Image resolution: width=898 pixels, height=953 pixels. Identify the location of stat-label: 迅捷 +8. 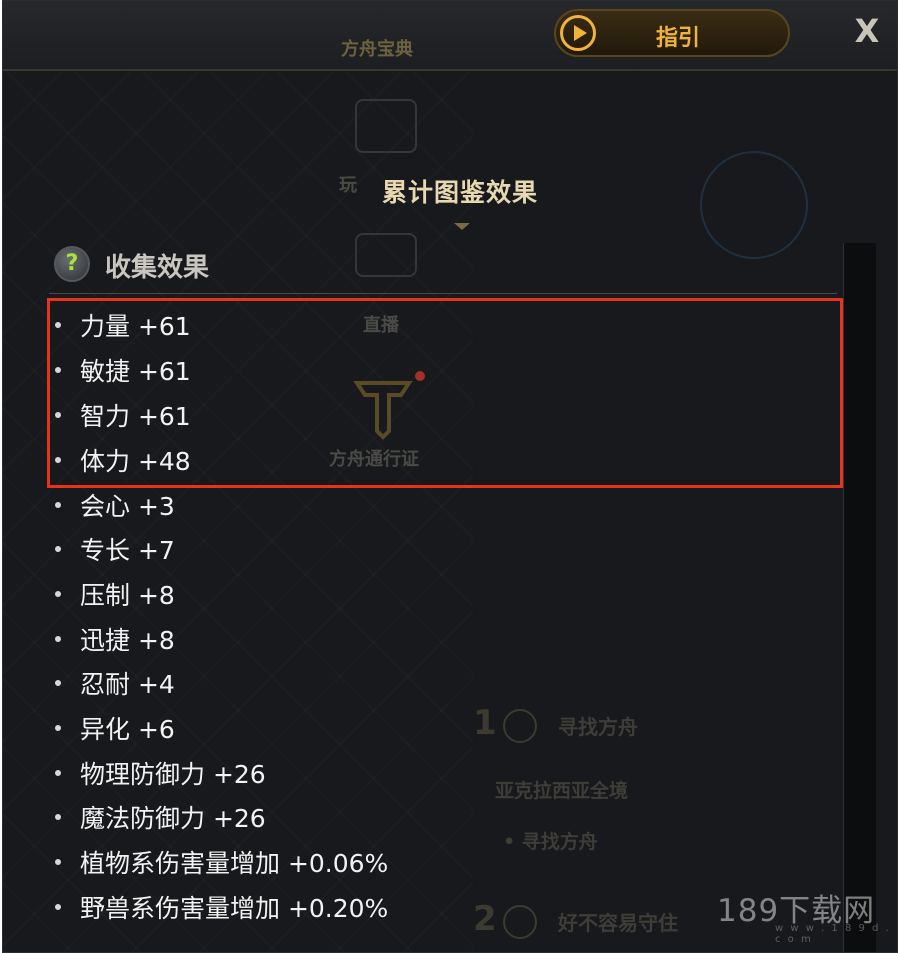
(127, 640).